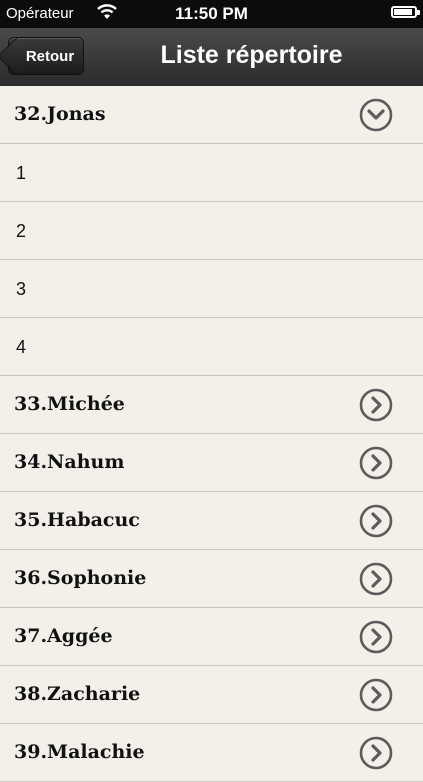 This screenshot has height=782, width=423. Describe the element at coordinates (69, 404) in the screenshot. I see `list-item-label: 33.Michée` at that location.